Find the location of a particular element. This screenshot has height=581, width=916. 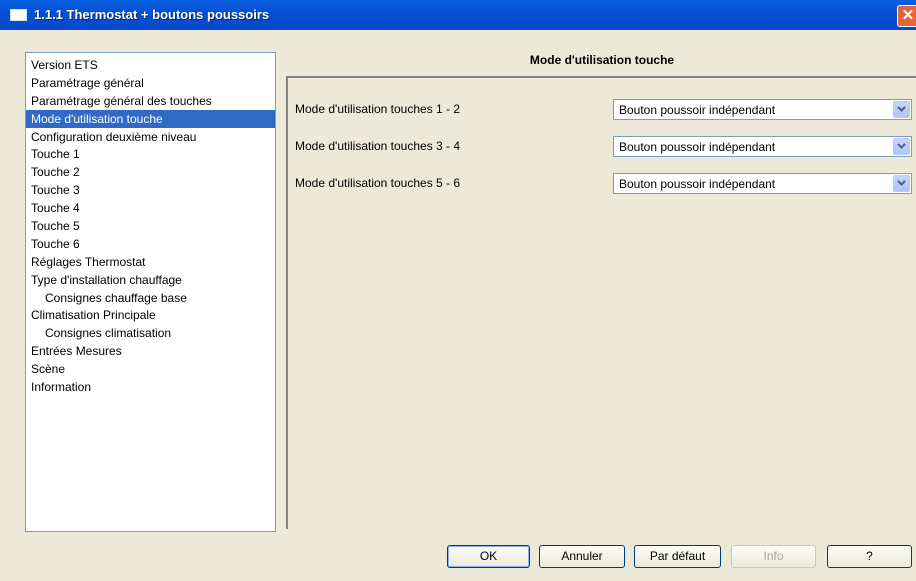

tree-item-touche-6: Touche 6 is located at coordinates (150, 244).